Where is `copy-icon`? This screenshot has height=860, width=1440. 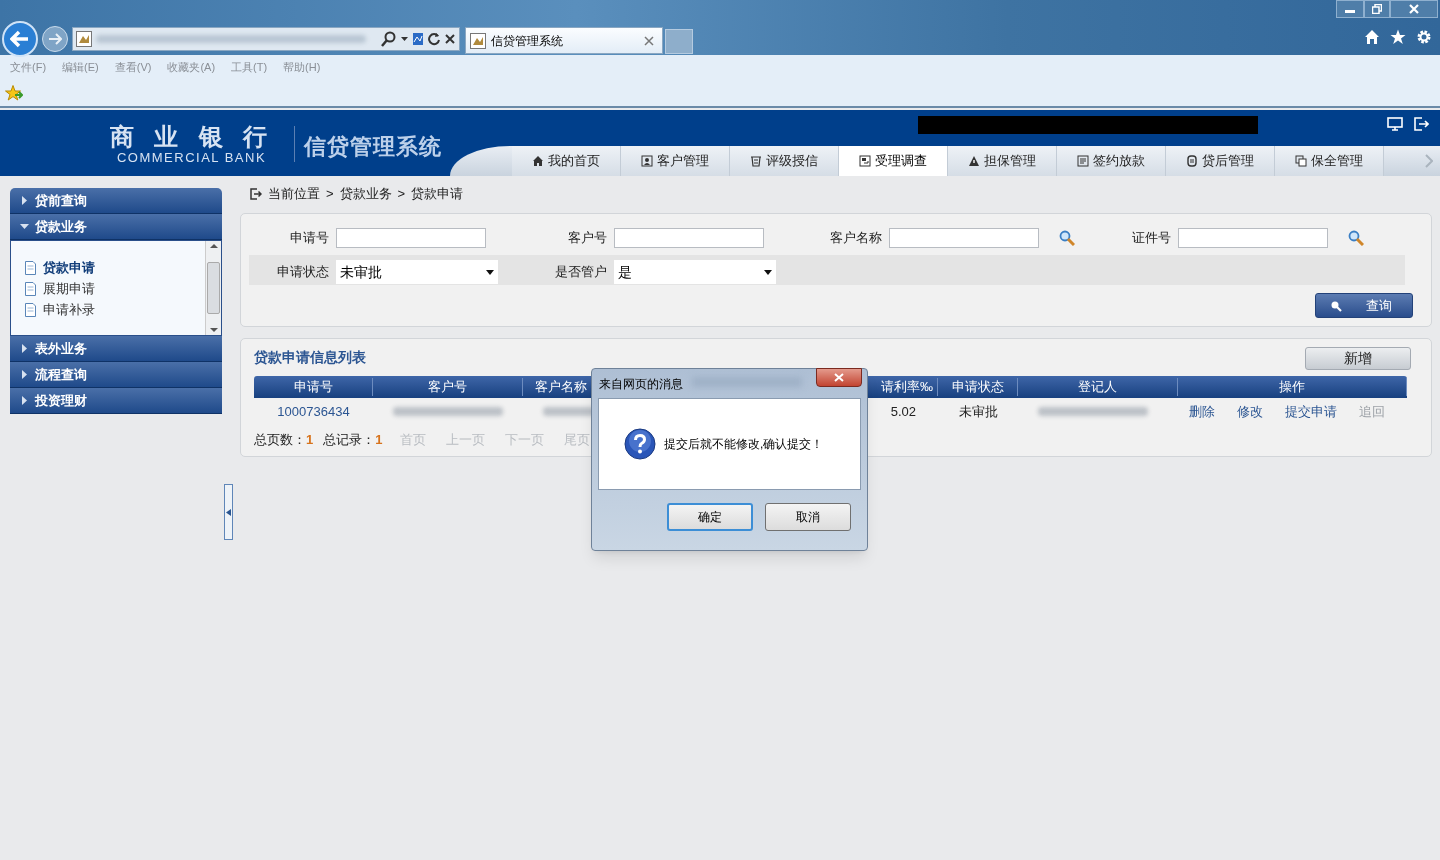 copy-icon is located at coordinates (1301, 161).